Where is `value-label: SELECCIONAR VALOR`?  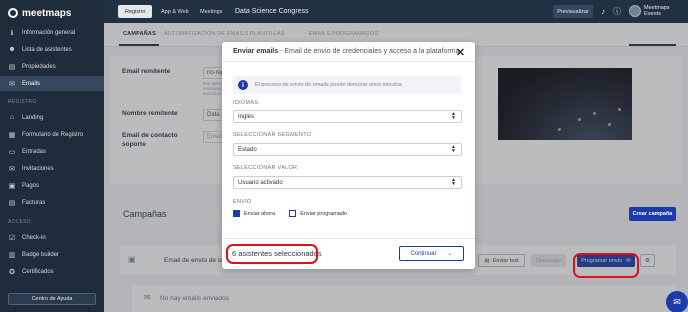
value-label: SELECCIONAR VALOR is located at coordinates (265, 168).